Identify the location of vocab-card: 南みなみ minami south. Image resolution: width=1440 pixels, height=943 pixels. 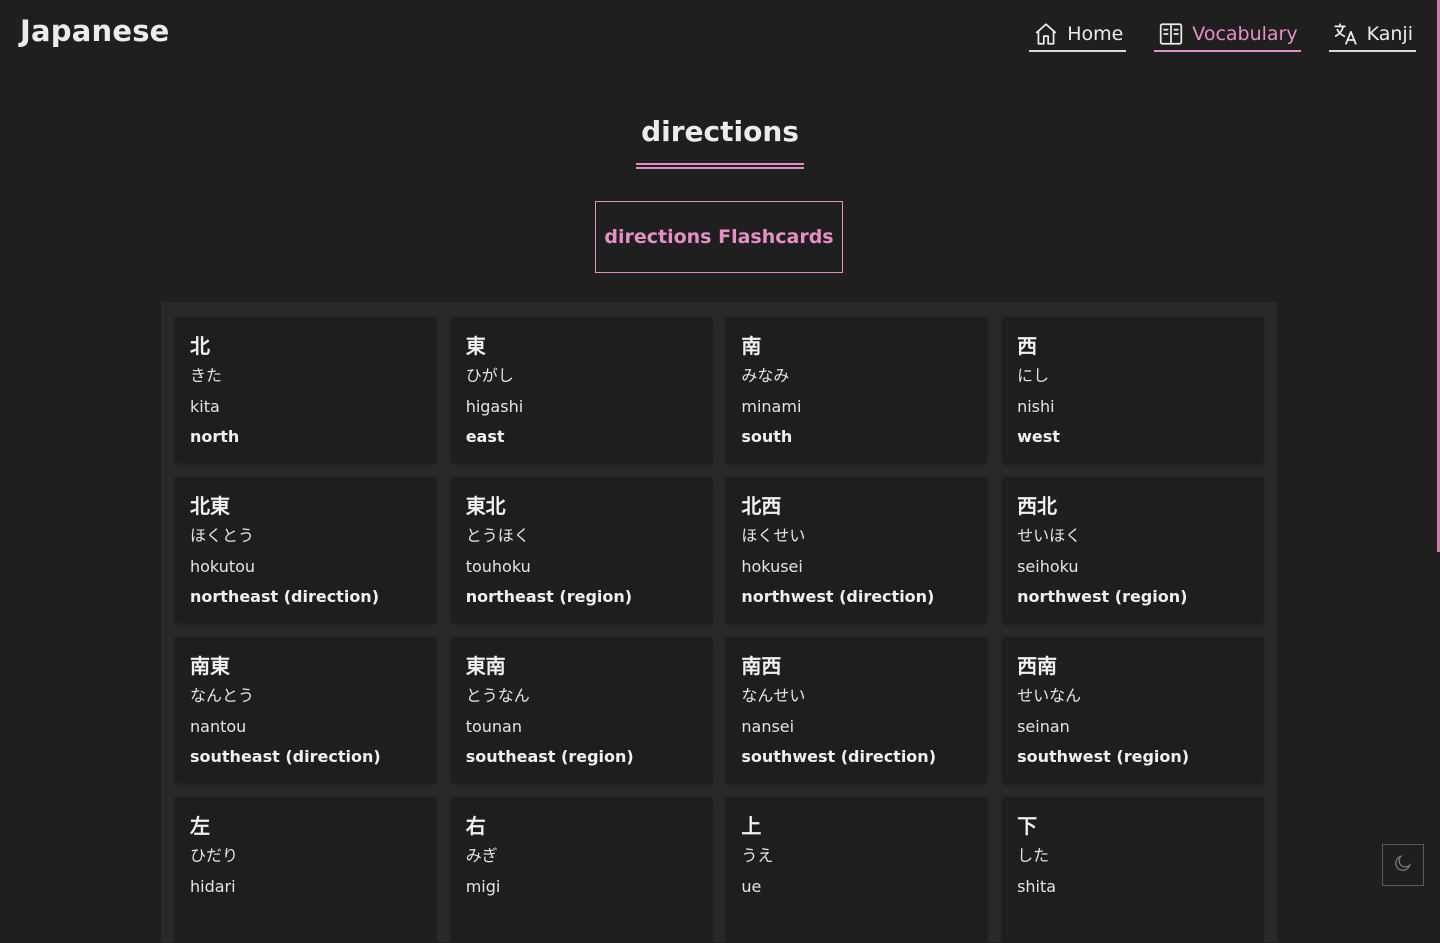
(857, 390).